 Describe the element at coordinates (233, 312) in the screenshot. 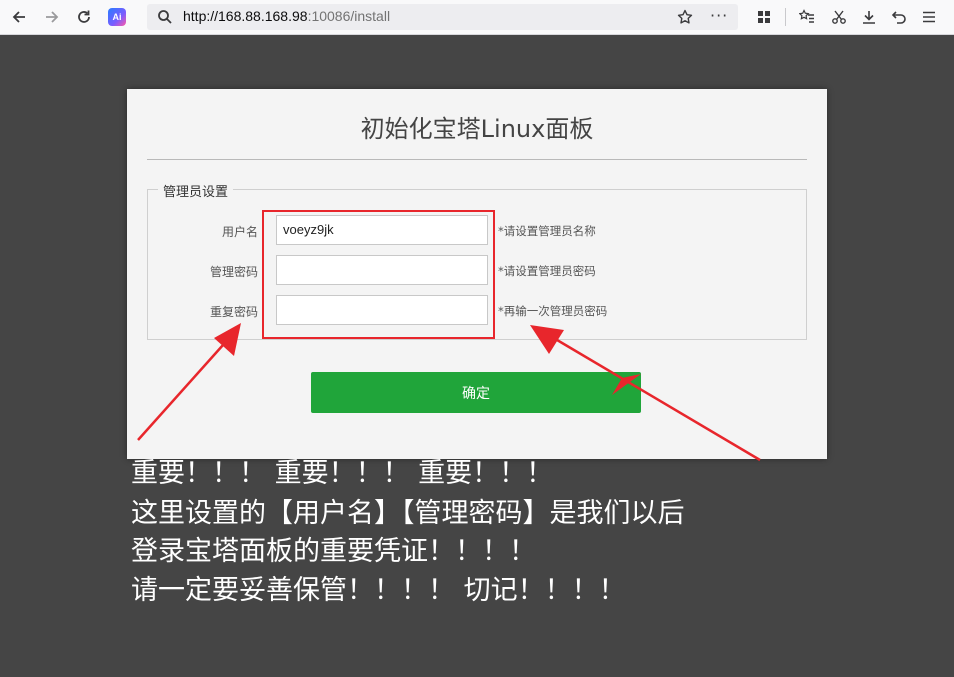

I see `repeat-password-label: 重复密码` at that location.